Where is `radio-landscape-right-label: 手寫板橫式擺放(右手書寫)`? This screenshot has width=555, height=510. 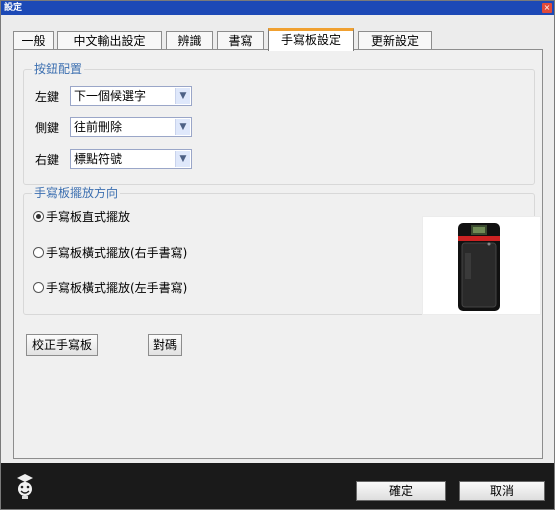
radio-landscape-right-label: 手寫板橫式擺放(右手書寫) is located at coordinates (117, 253).